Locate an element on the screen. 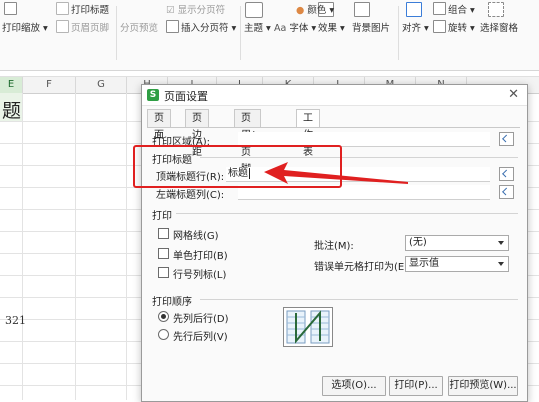  rotate-button: 旋转 ▾ is located at coordinates (454, 27).